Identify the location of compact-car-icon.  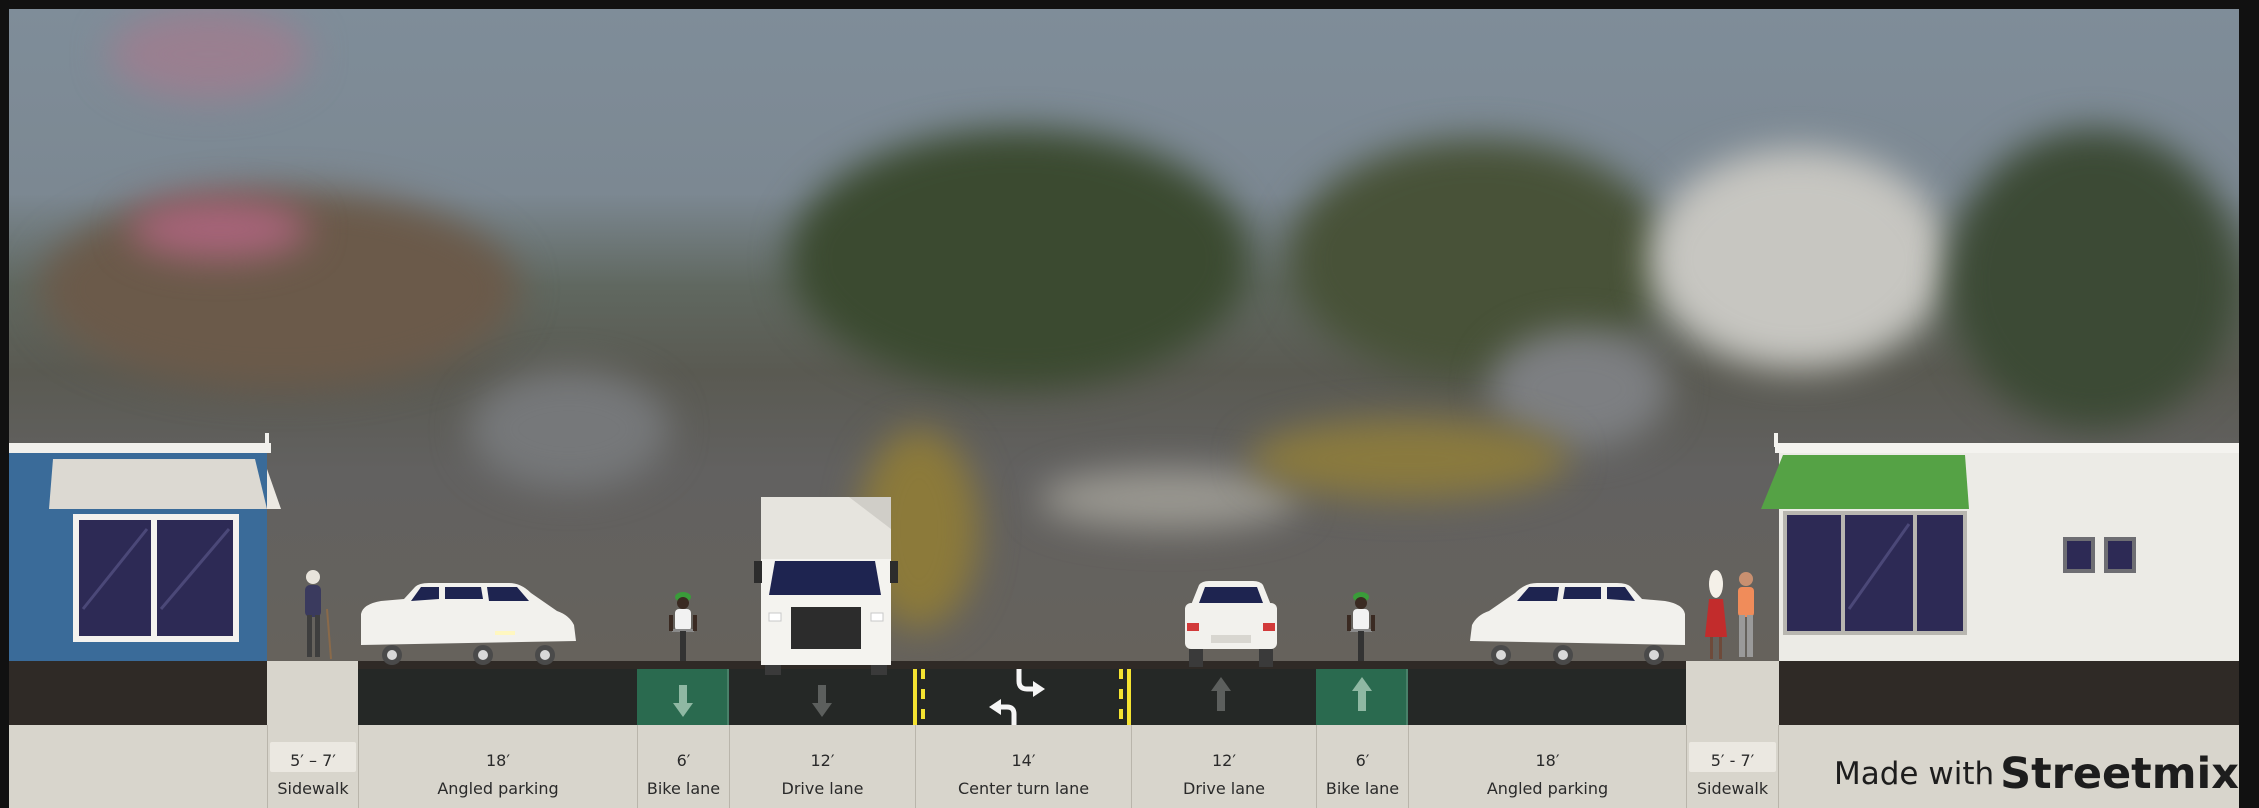
(1231, 624).